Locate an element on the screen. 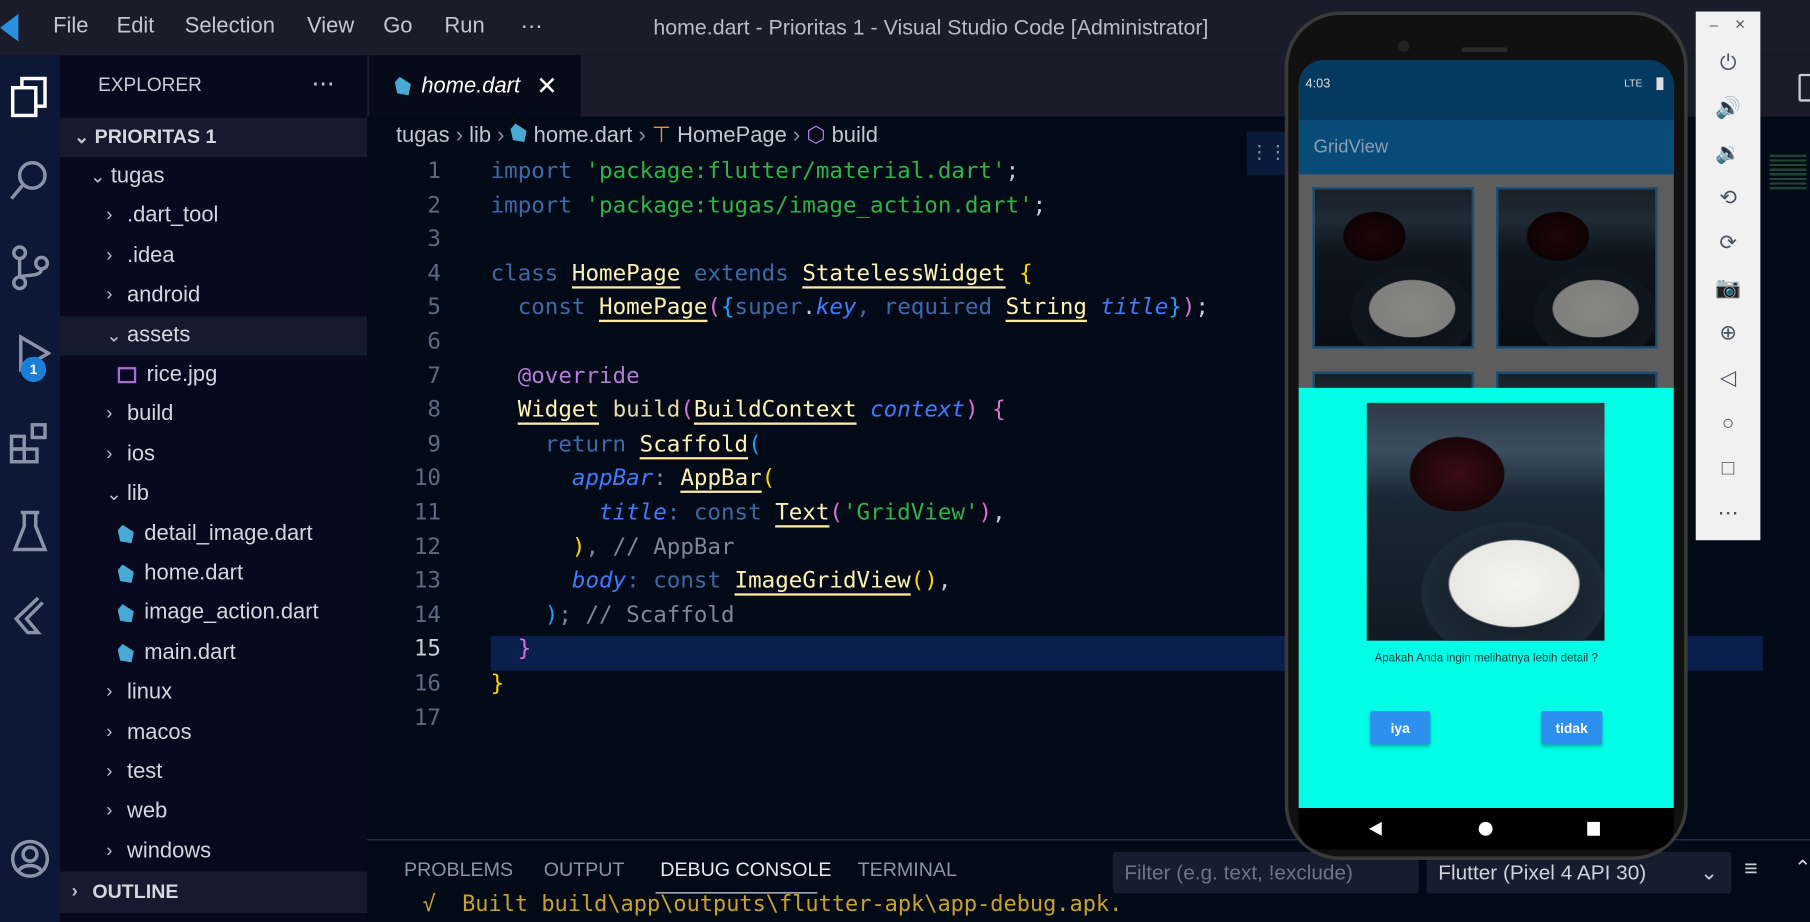  panel-tab-output: OUTPUT is located at coordinates (584, 870).